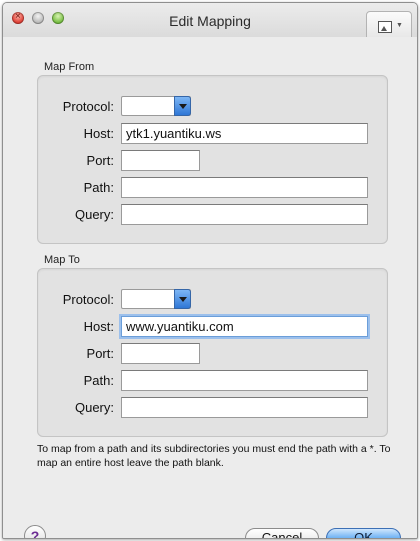 The height and width of the screenshot is (541, 420). What do you see at coordinates (98, 133) in the screenshot?
I see `map-from-host-label: Host:` at bounding box center [98, 133].